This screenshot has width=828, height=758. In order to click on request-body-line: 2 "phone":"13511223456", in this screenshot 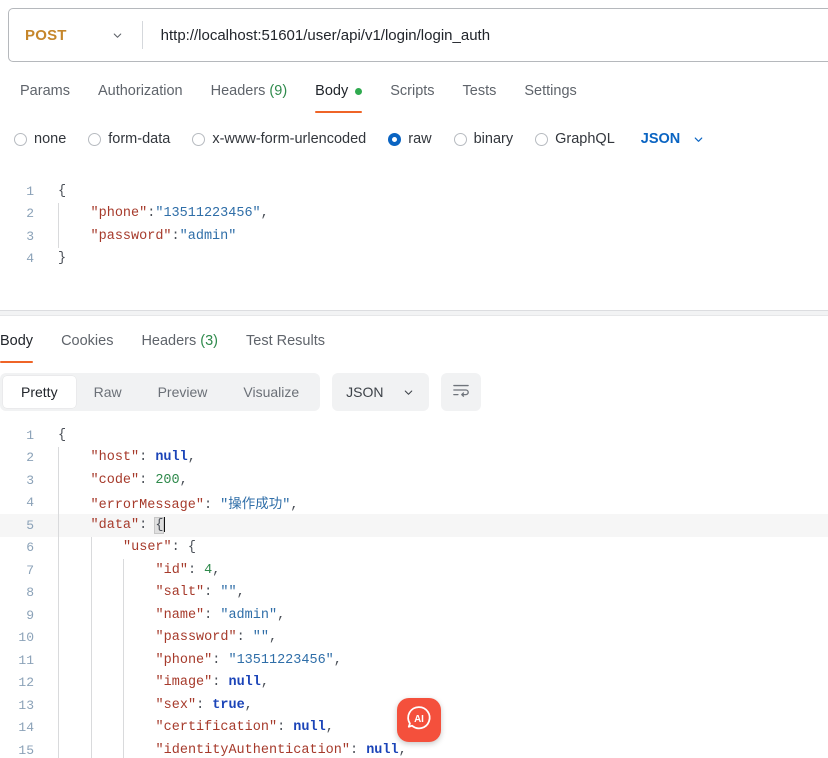, I will do `click(414, 213)`.